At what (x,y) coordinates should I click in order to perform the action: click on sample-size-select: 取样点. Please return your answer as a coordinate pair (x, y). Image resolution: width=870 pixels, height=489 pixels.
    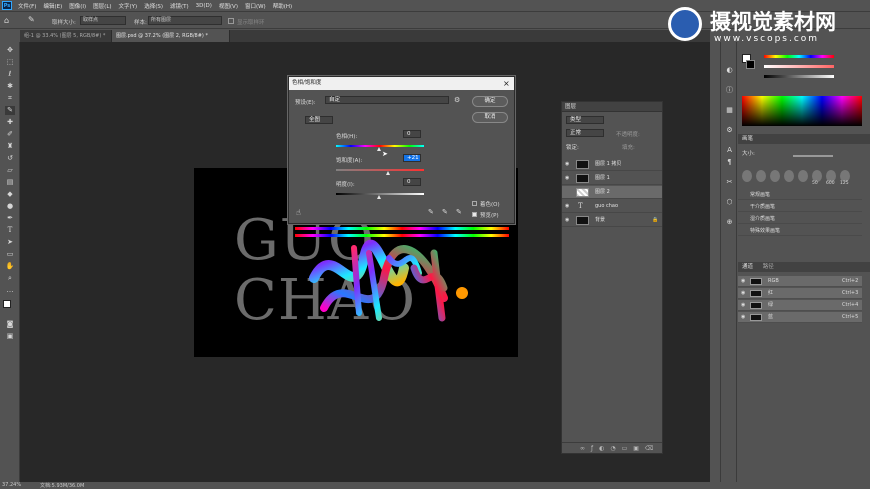
    Looking at the image, I should click on (103, 20).